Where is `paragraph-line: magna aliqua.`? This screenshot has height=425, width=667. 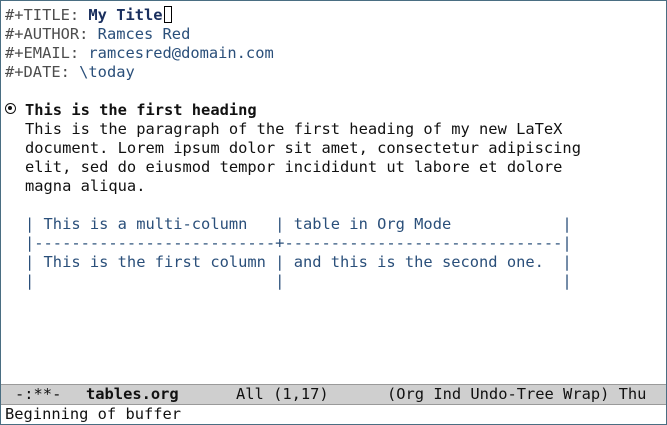
paragraph-line: magna aliqua. is located at coordinates (85, 186).